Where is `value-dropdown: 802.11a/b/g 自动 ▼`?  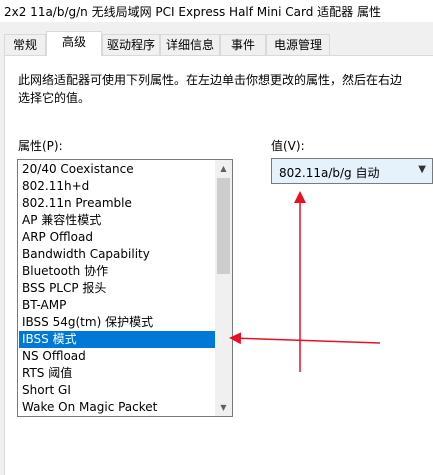 value-dropdown: 802.11a/b/g 自动 ▼ is located at coordinates (352, 171).